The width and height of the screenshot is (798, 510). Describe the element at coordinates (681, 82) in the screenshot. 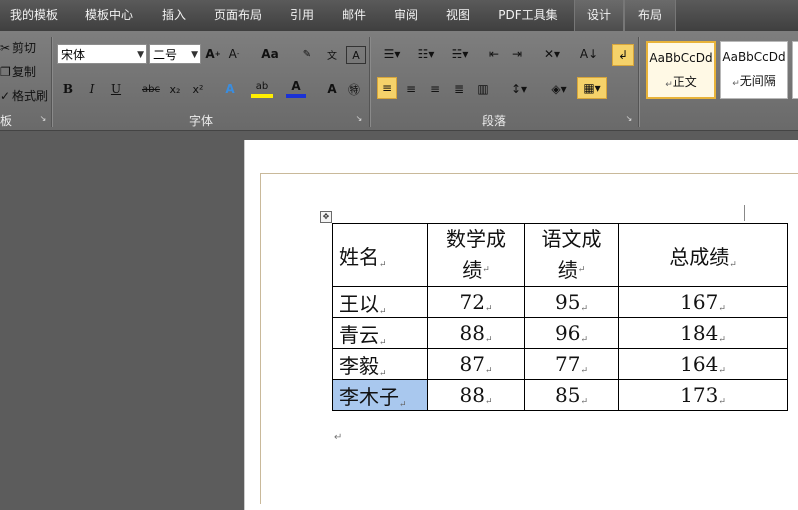

I see `style-name: ↵正文` at that location.